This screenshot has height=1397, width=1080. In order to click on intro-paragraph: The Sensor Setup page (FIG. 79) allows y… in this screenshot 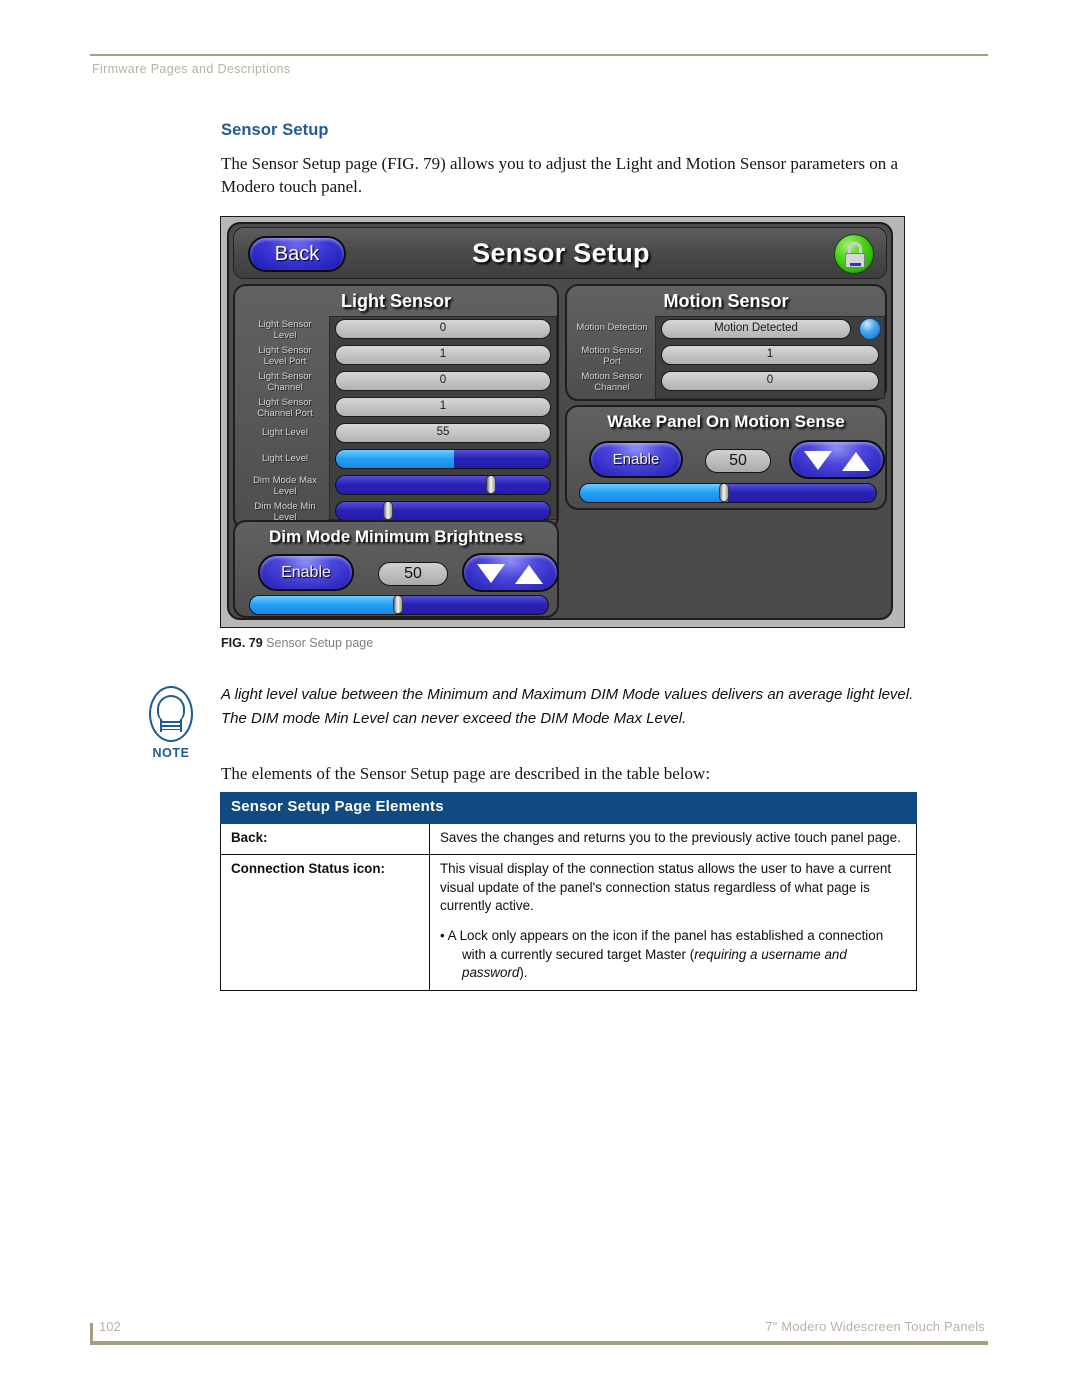, I will do `click(560, 175)`.